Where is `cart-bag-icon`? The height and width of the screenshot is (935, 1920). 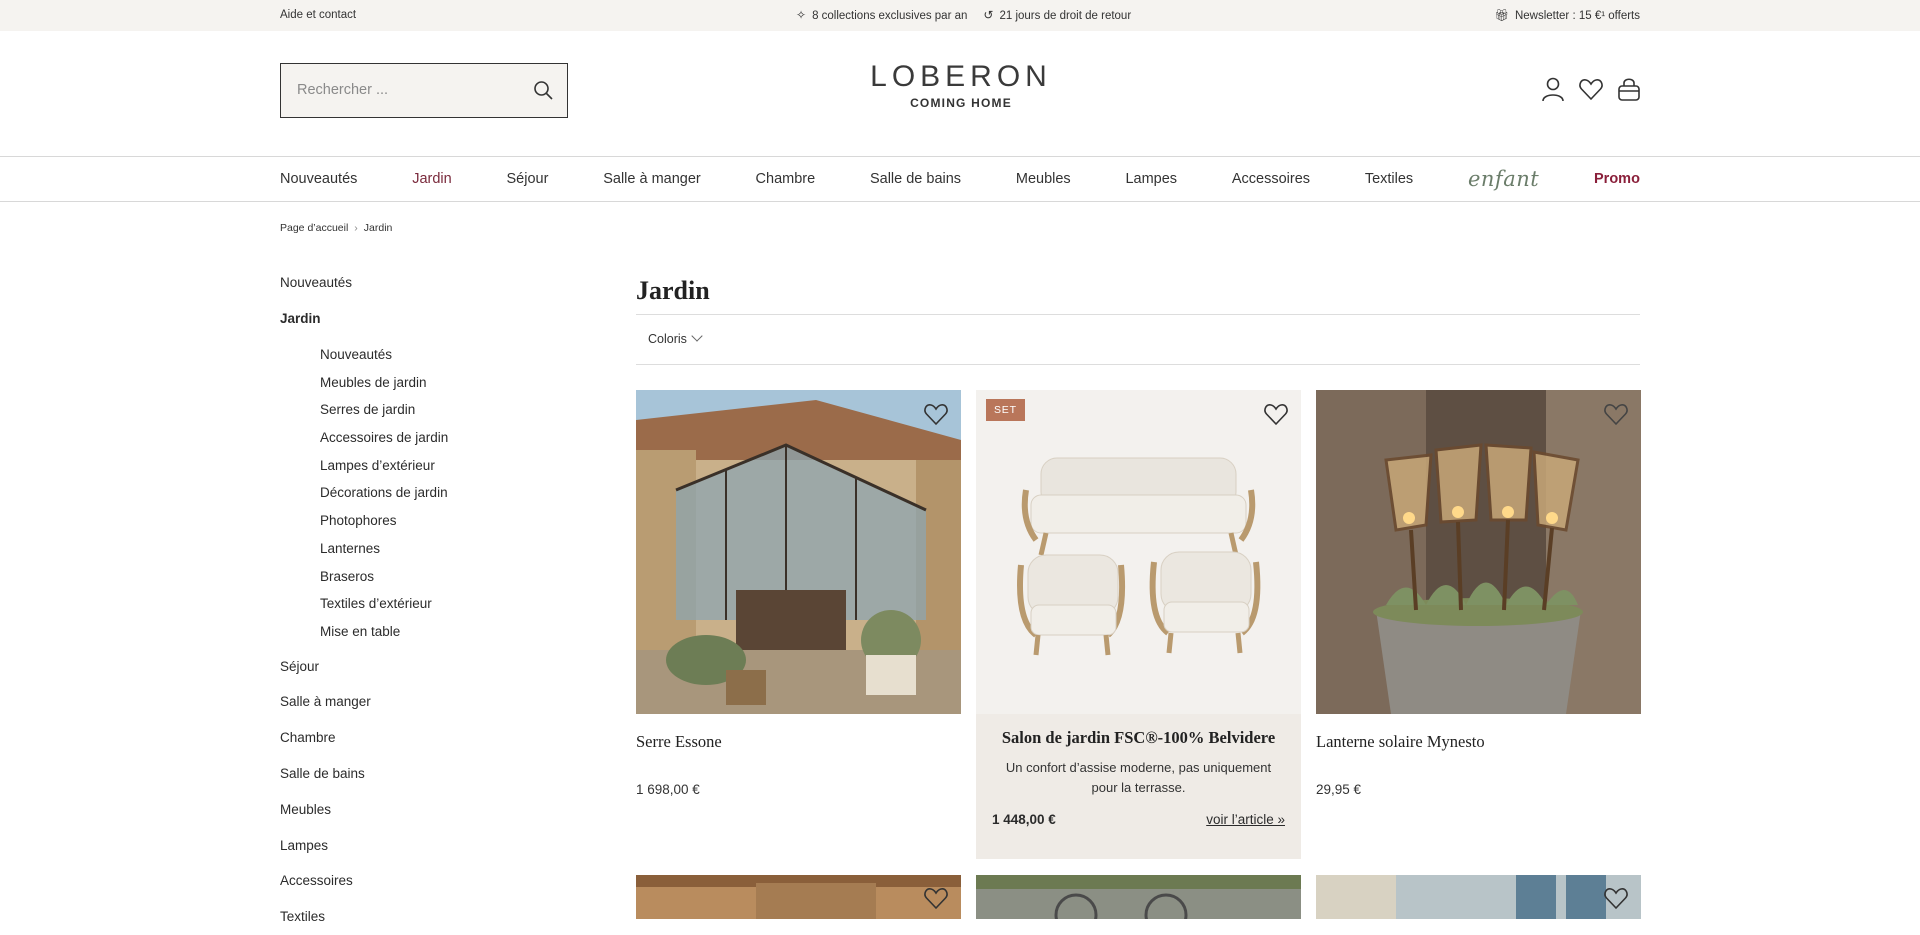
cart-bag-icon is located at coordinates (1629, 89).